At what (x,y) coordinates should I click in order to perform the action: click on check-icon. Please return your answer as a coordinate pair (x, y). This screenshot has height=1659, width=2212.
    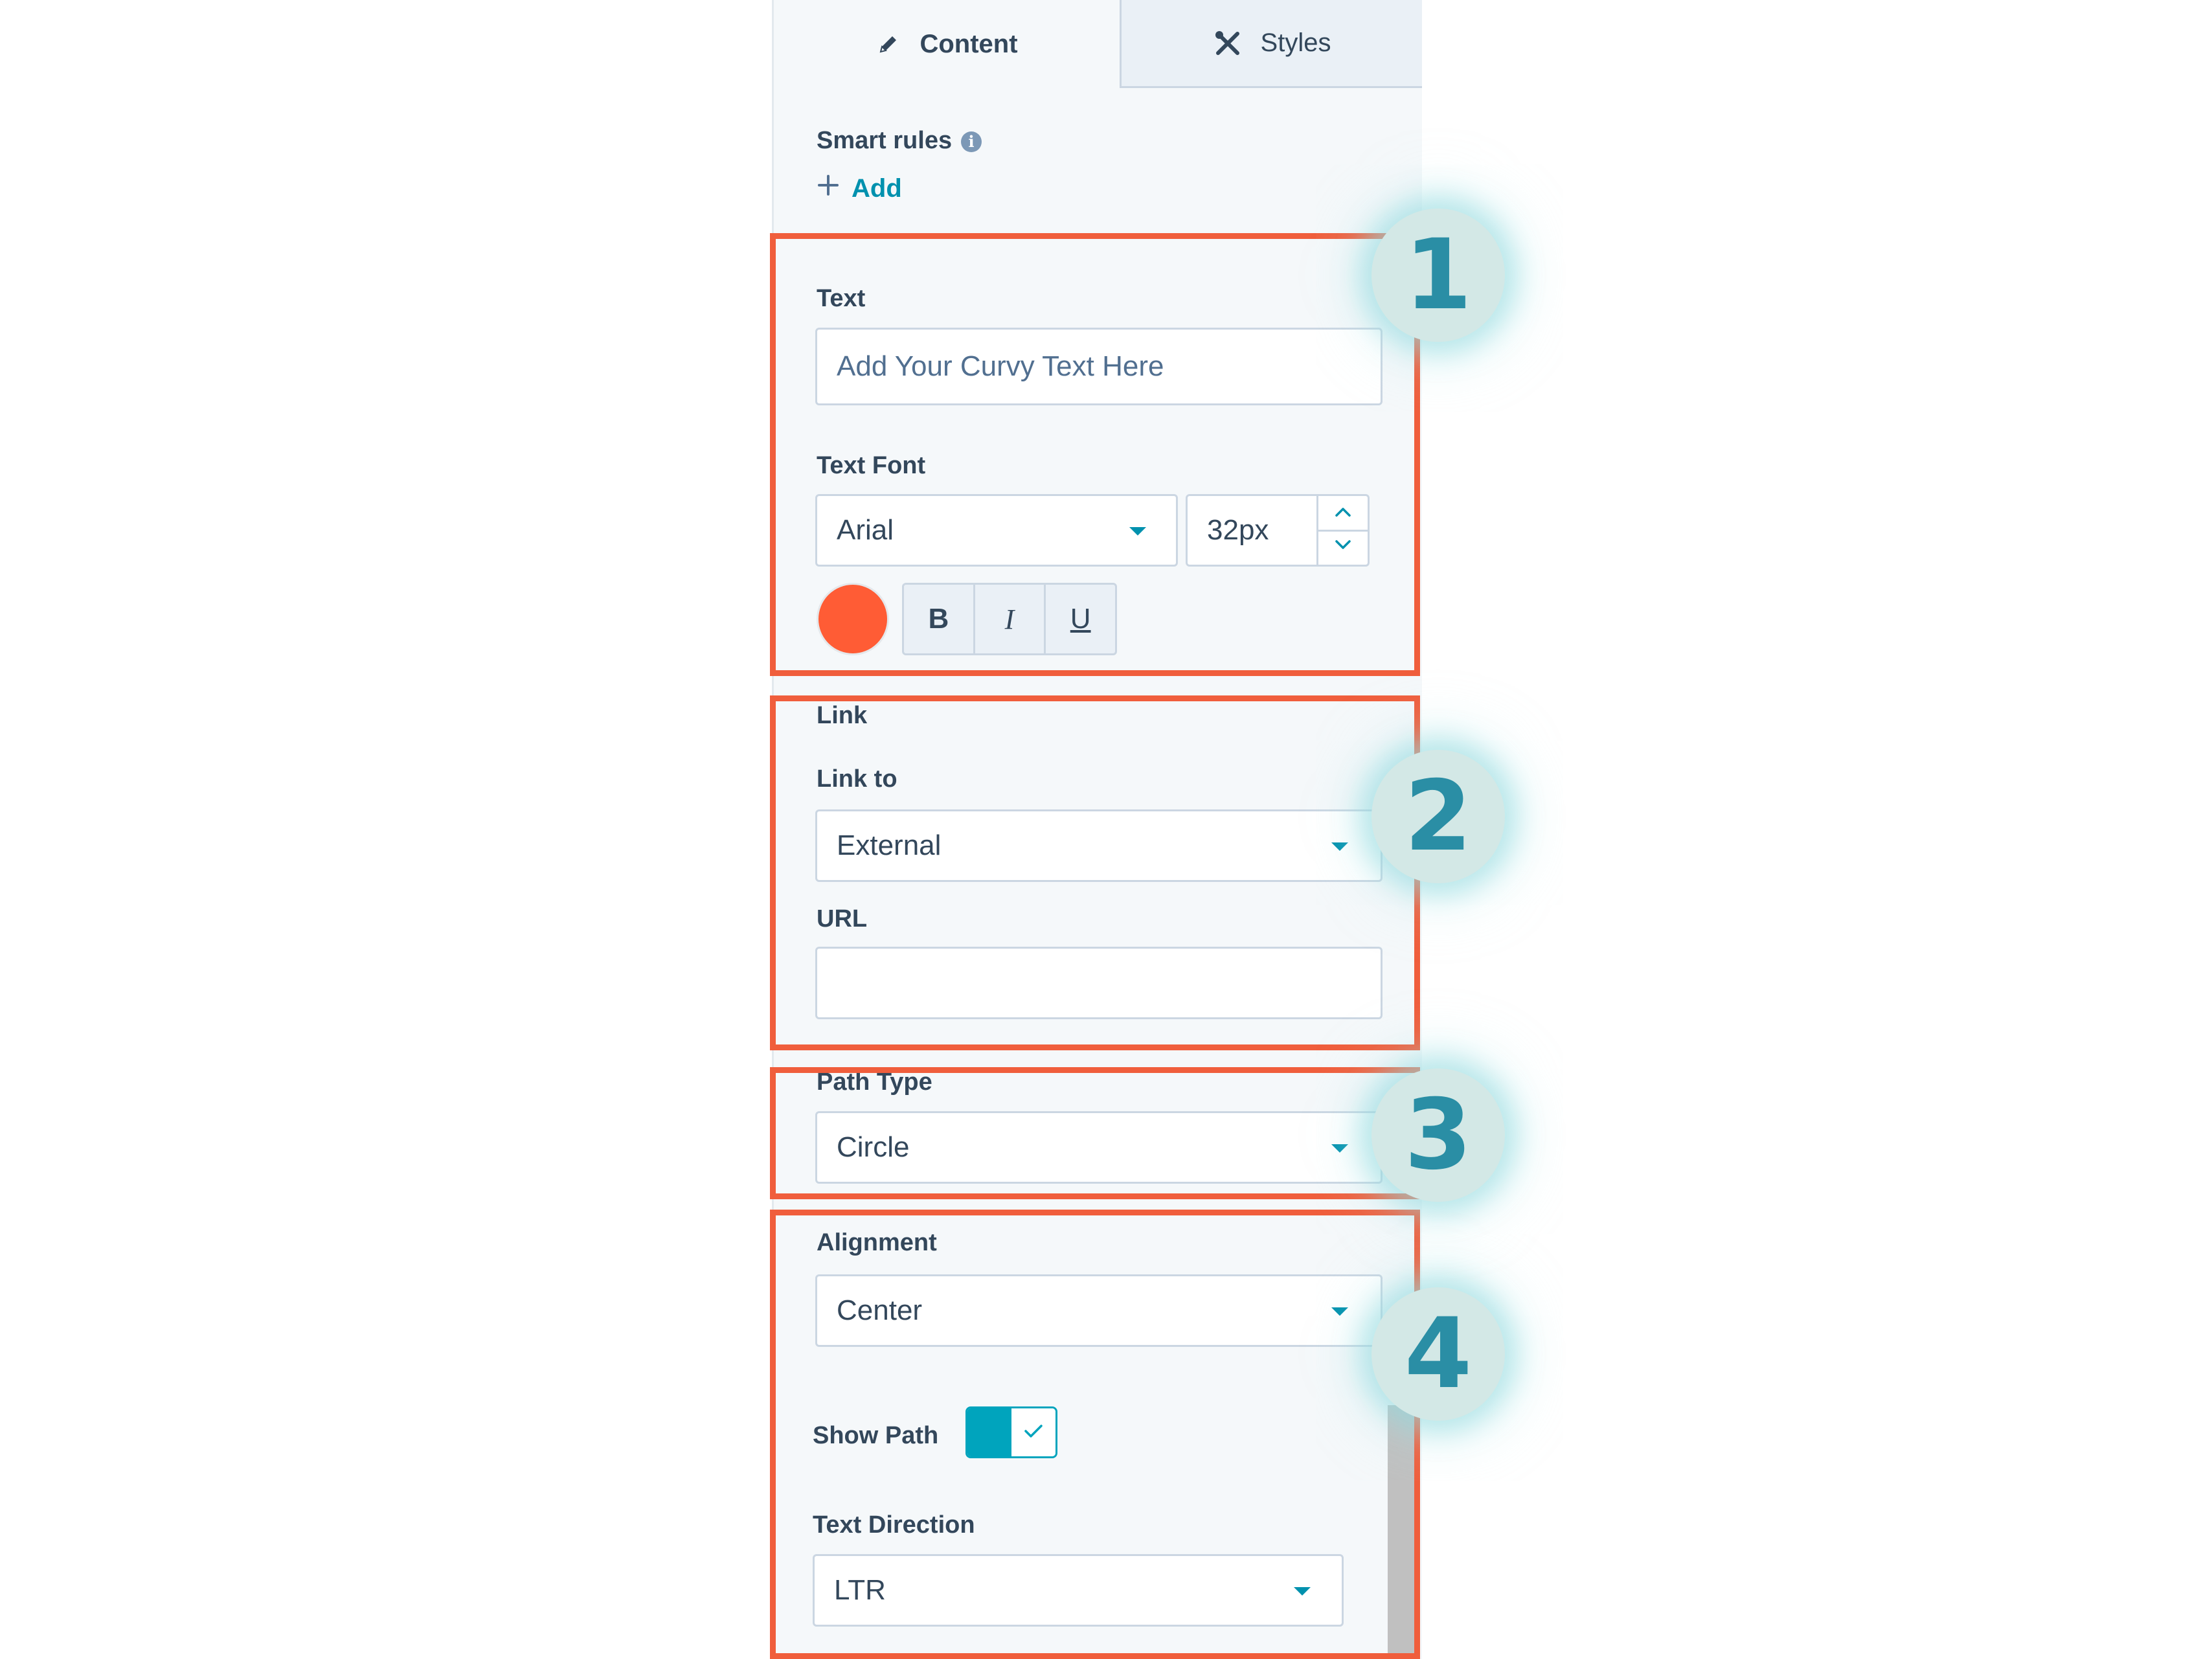
    Looking at the image, I should click on (1033, 1433).